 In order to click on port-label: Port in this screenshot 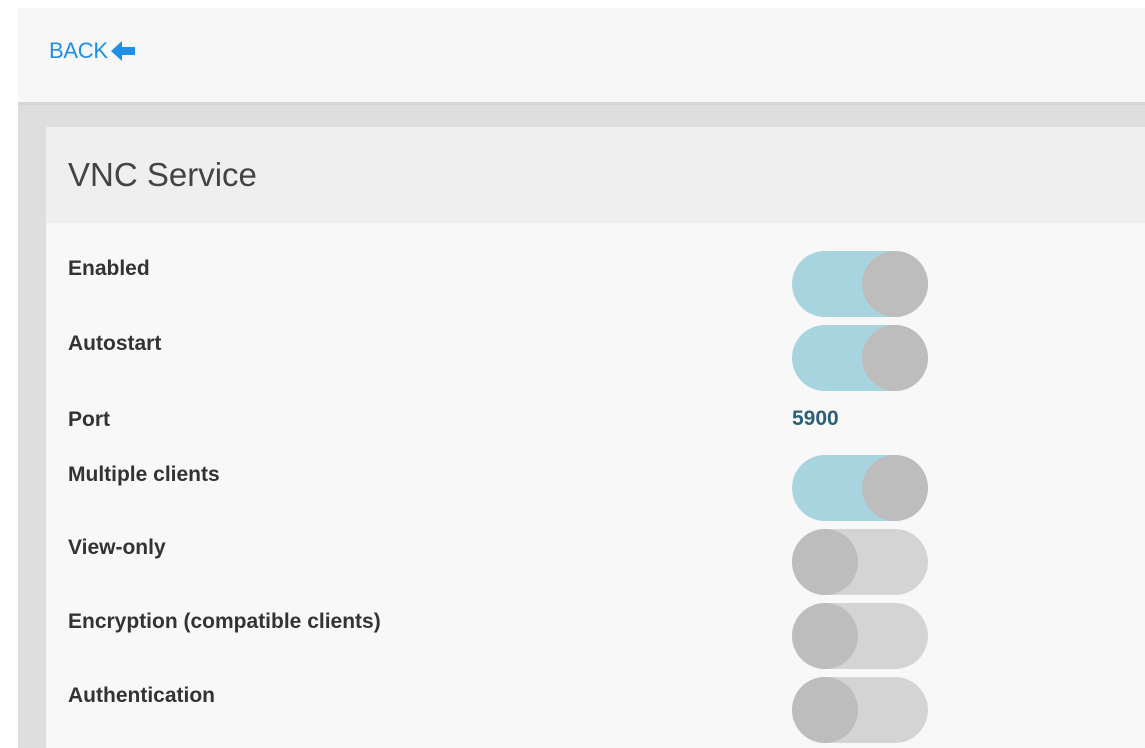, I will do `click(89, 419)`.